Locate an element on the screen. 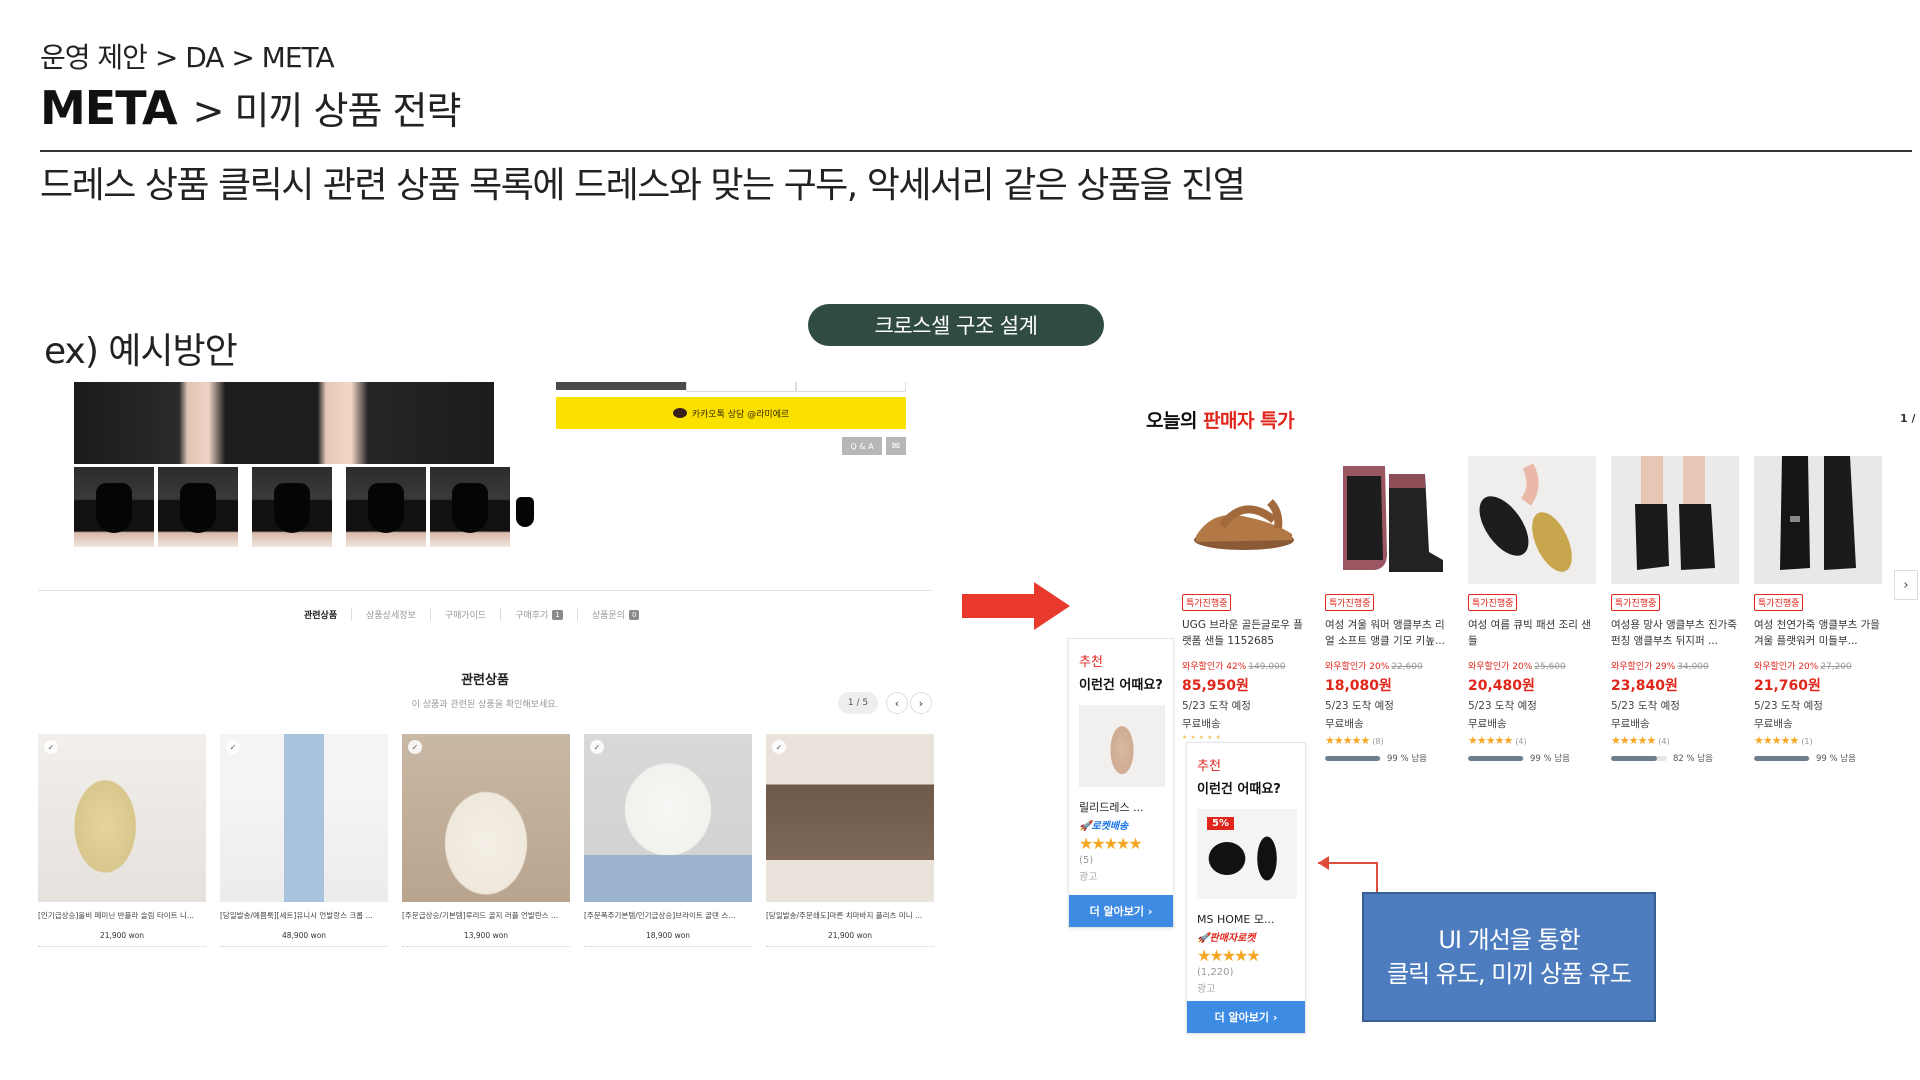  page-indicator: 1 / is located at coordinates (1908, 418).